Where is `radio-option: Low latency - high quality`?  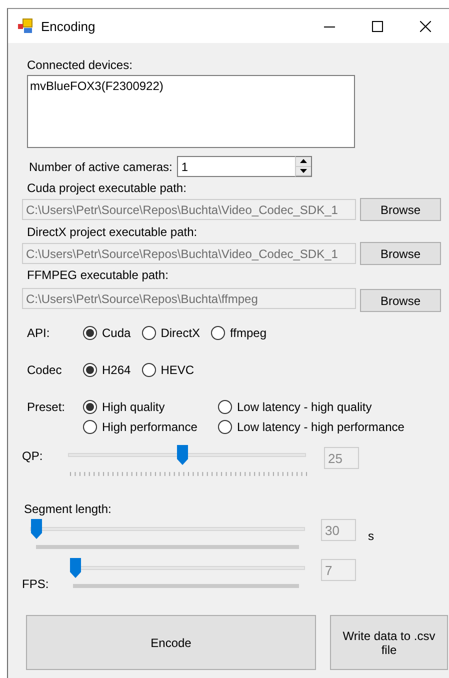
radio-option: Low latency - high quality is located at coordinates (333, 407).